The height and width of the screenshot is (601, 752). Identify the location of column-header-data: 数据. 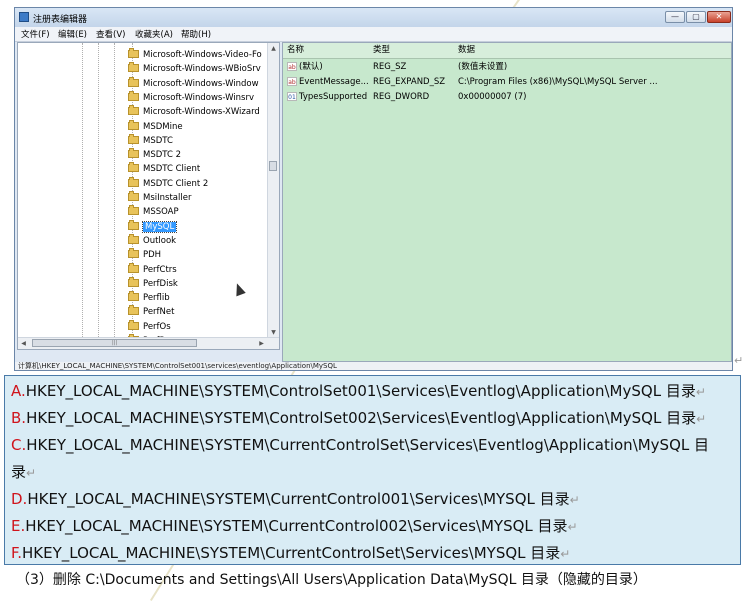
(466, 50).